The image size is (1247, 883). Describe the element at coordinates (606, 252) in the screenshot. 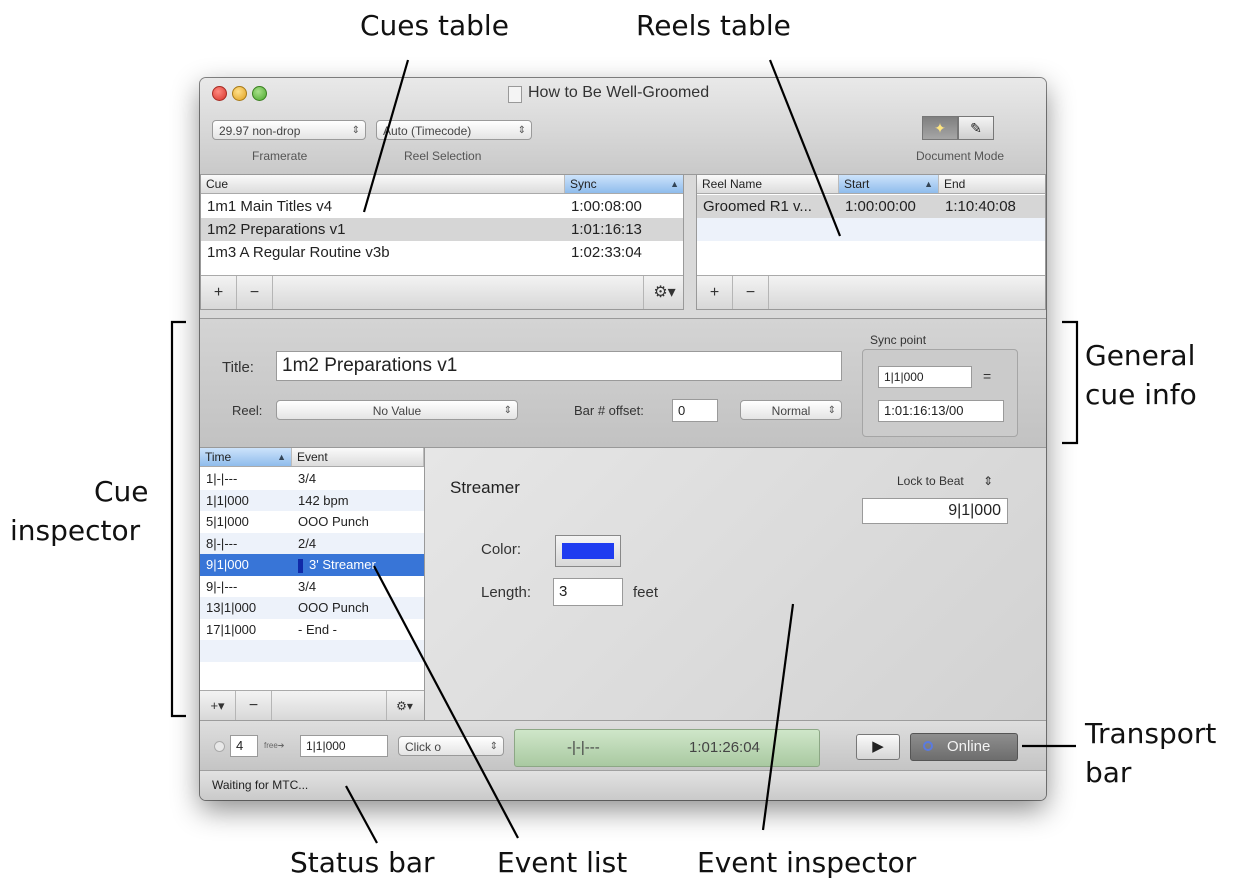

I see `cue-sync: 1:02:33:04` at that location.